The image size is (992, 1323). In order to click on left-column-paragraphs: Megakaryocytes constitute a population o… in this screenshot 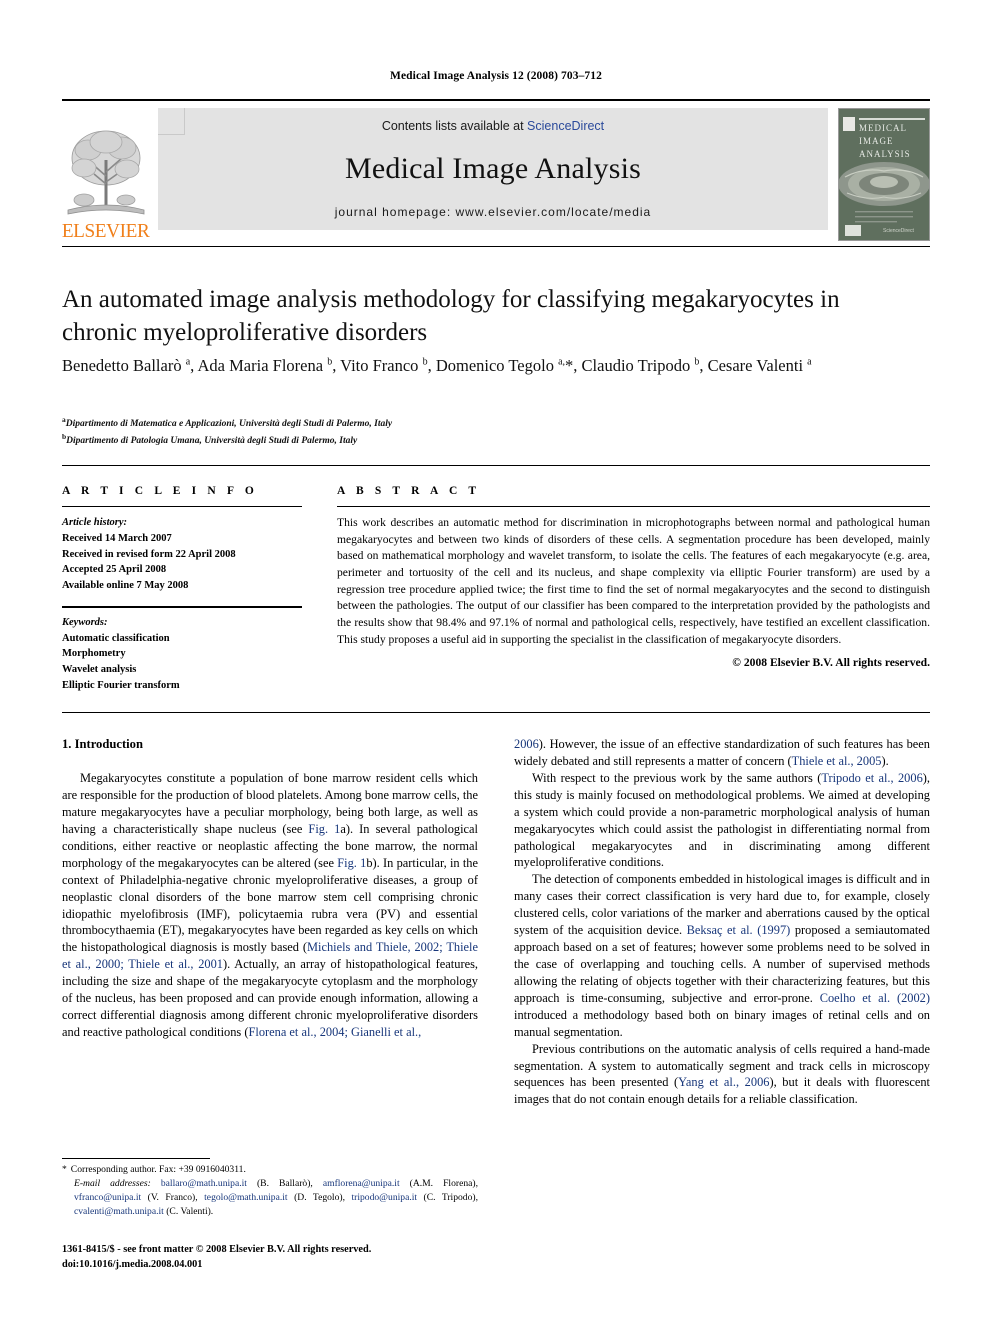, I will do `click(270, 905)`.